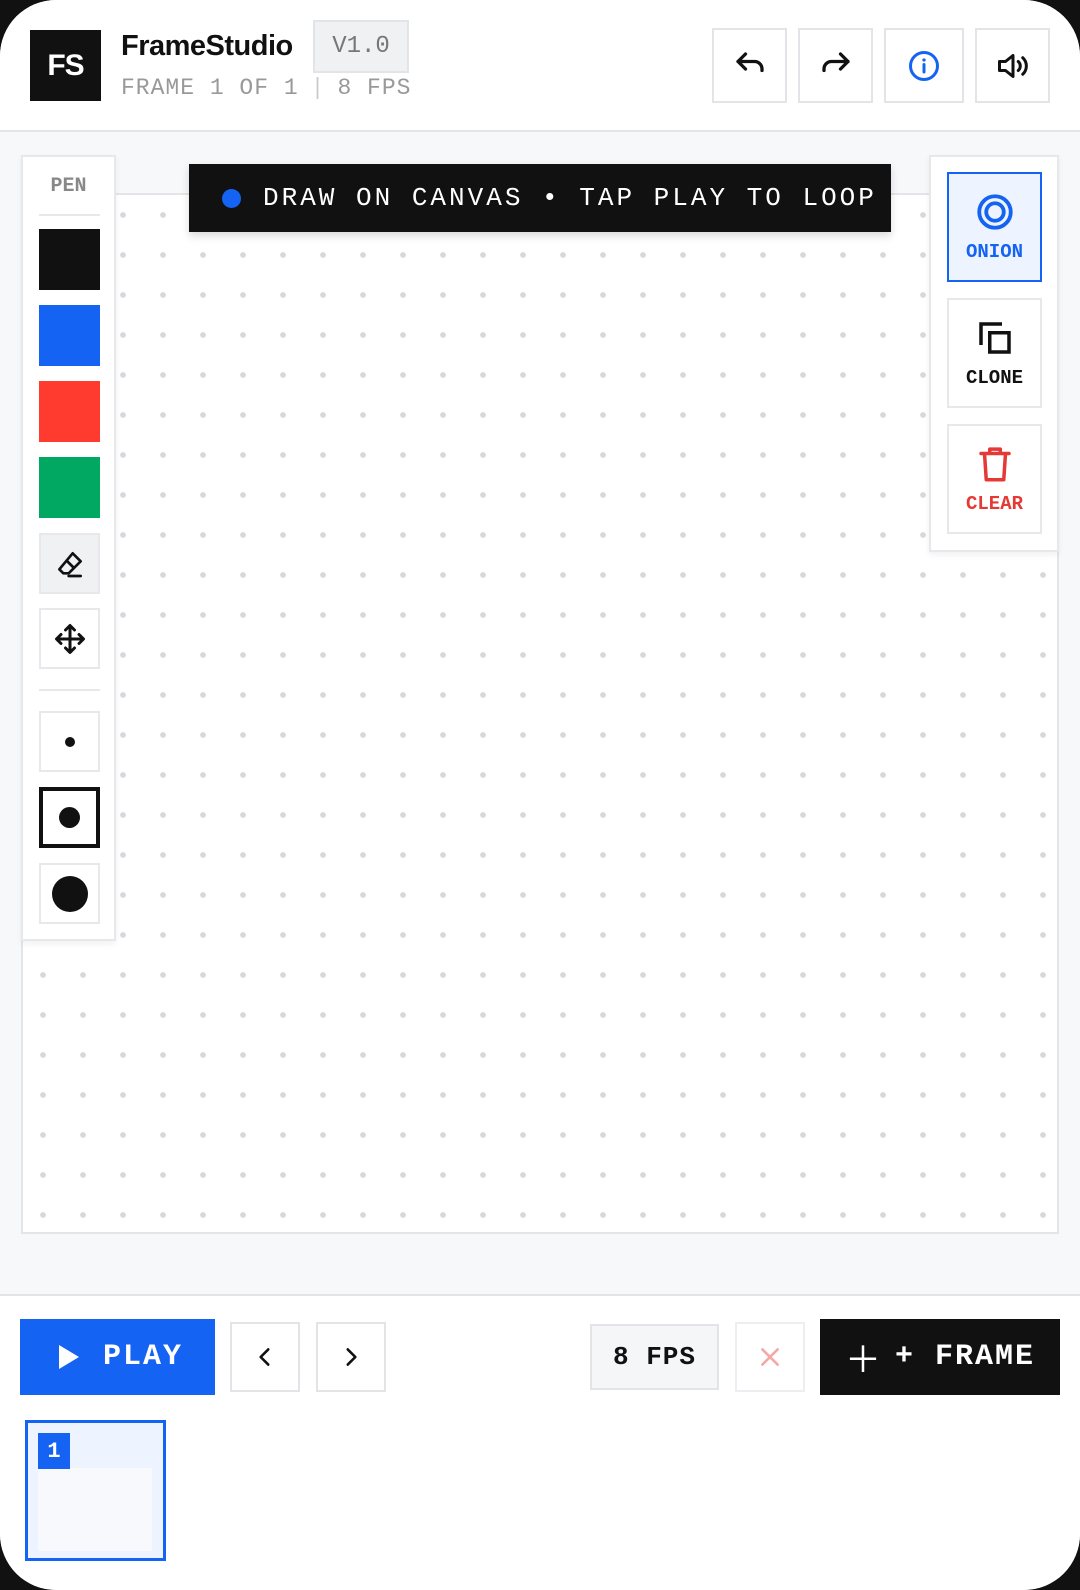  I want to click on tool-label: PEN, so click(68, 186).